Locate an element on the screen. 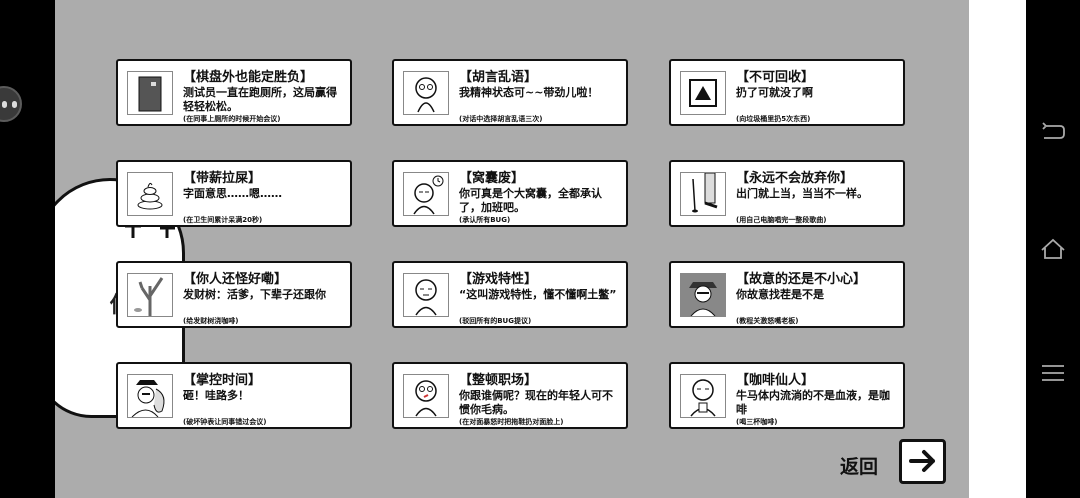  achievement-condition: (在卫生间累计呆满20秒) is located at coordinates (223, 220).